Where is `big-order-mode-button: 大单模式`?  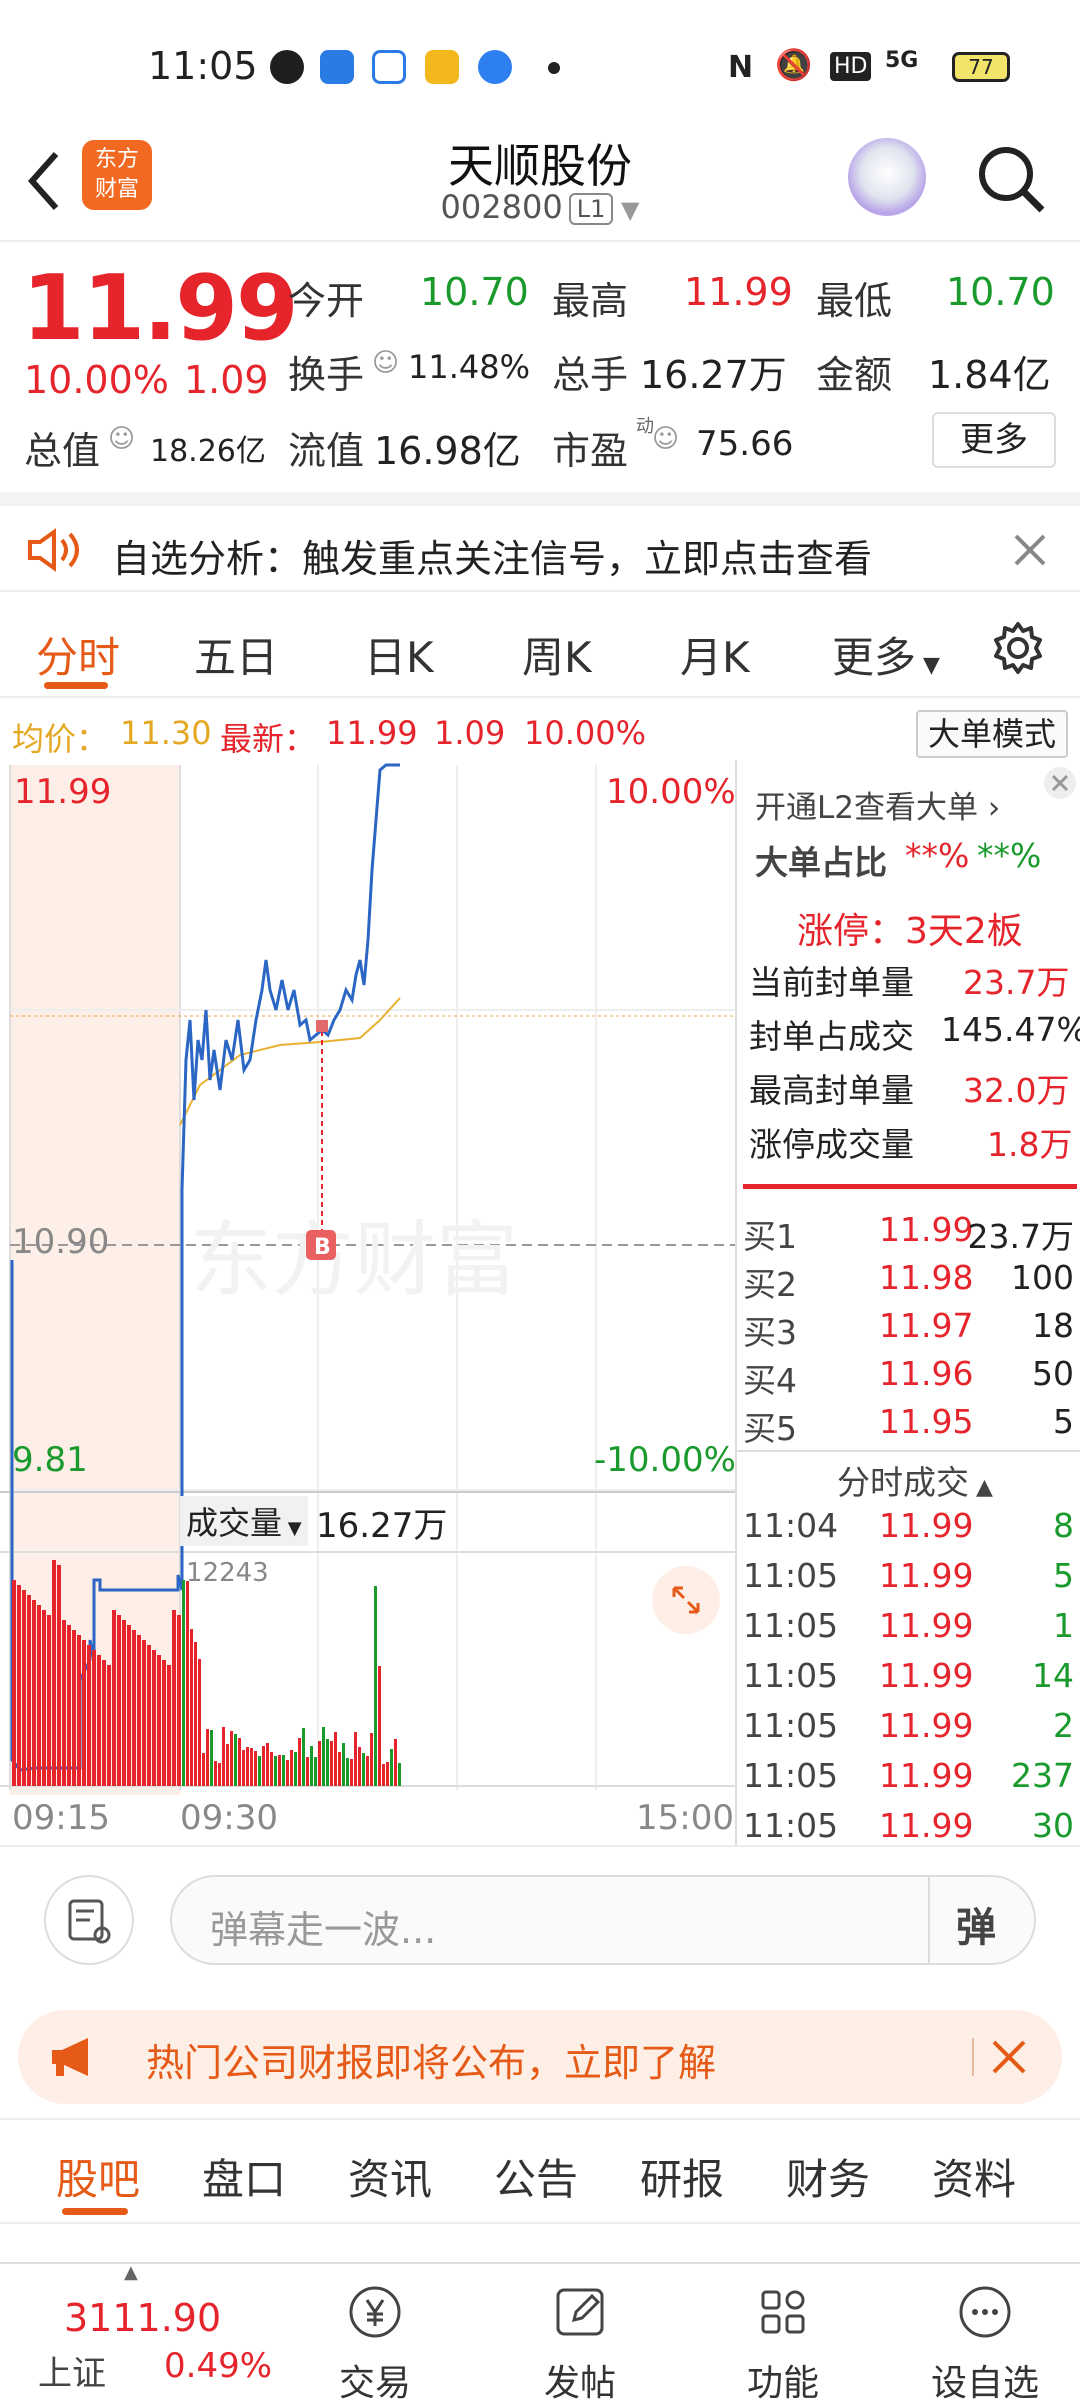 big-order-mode-button: 大单模式 is located at coordinates (992, 734).